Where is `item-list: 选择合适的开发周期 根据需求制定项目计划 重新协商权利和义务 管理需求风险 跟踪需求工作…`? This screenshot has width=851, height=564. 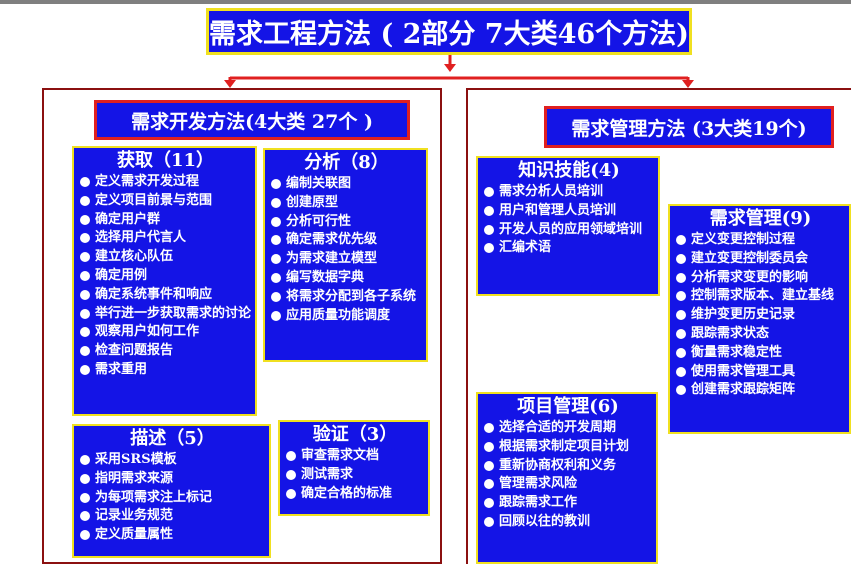
item-list: 选择合适的开发周期 根据需求制定项目计划 重新协商权利和义务 管理需求风险 跟踪需求工作… is located at coordinates (568, 475).